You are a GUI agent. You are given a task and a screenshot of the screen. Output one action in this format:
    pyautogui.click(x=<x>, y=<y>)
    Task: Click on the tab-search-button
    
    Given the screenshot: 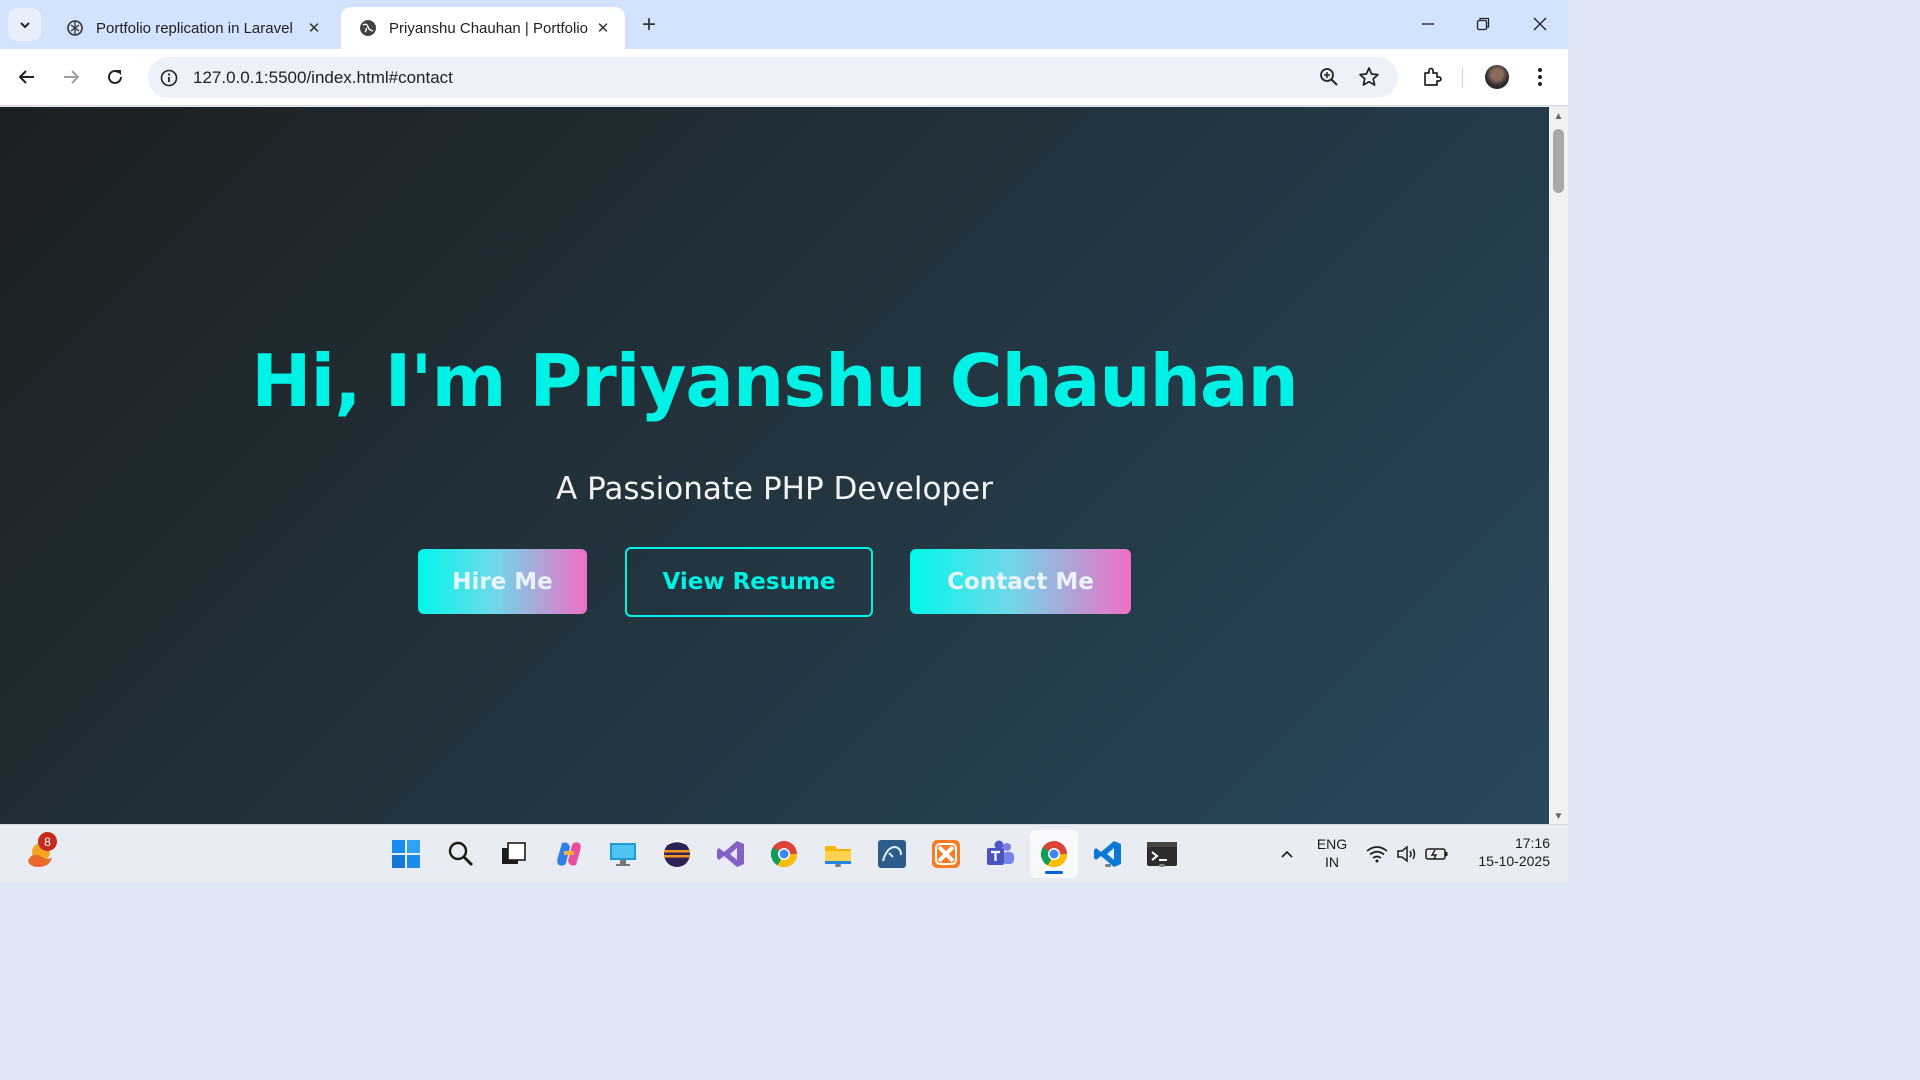 What is the action you would take?
    pyautogui.click(x=24, y=24)
    